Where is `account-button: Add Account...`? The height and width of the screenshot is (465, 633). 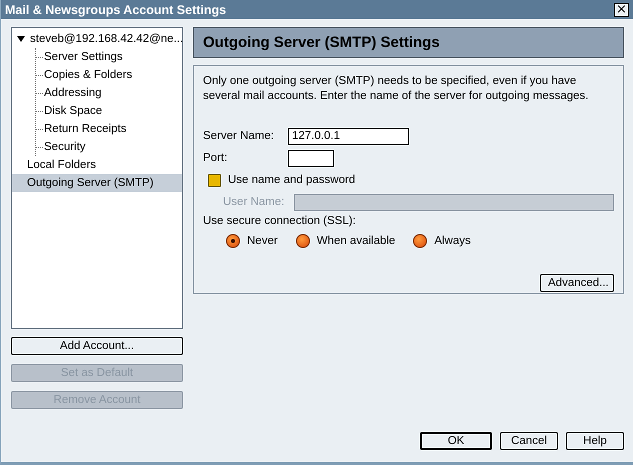
account-button: Add Account... is located at coordinates (97, 346).